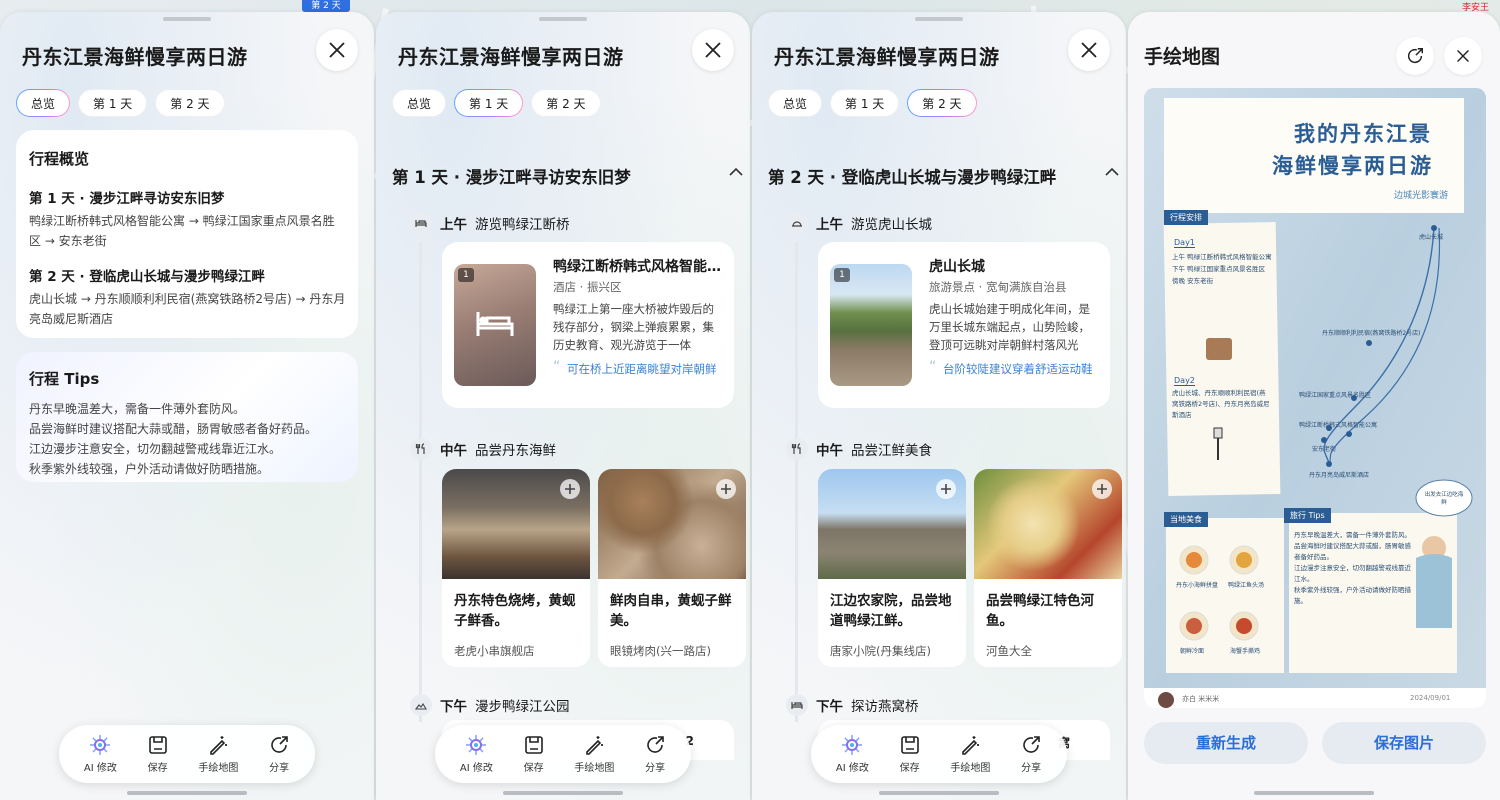 This screenshot has width=1500, height=800. What do you see at coordinates (1352, 535) in the screenshot?
I see `map-tip: 丹东早晚温差大，需备一件薄外套防风。` at bounding box center [1352, 535].